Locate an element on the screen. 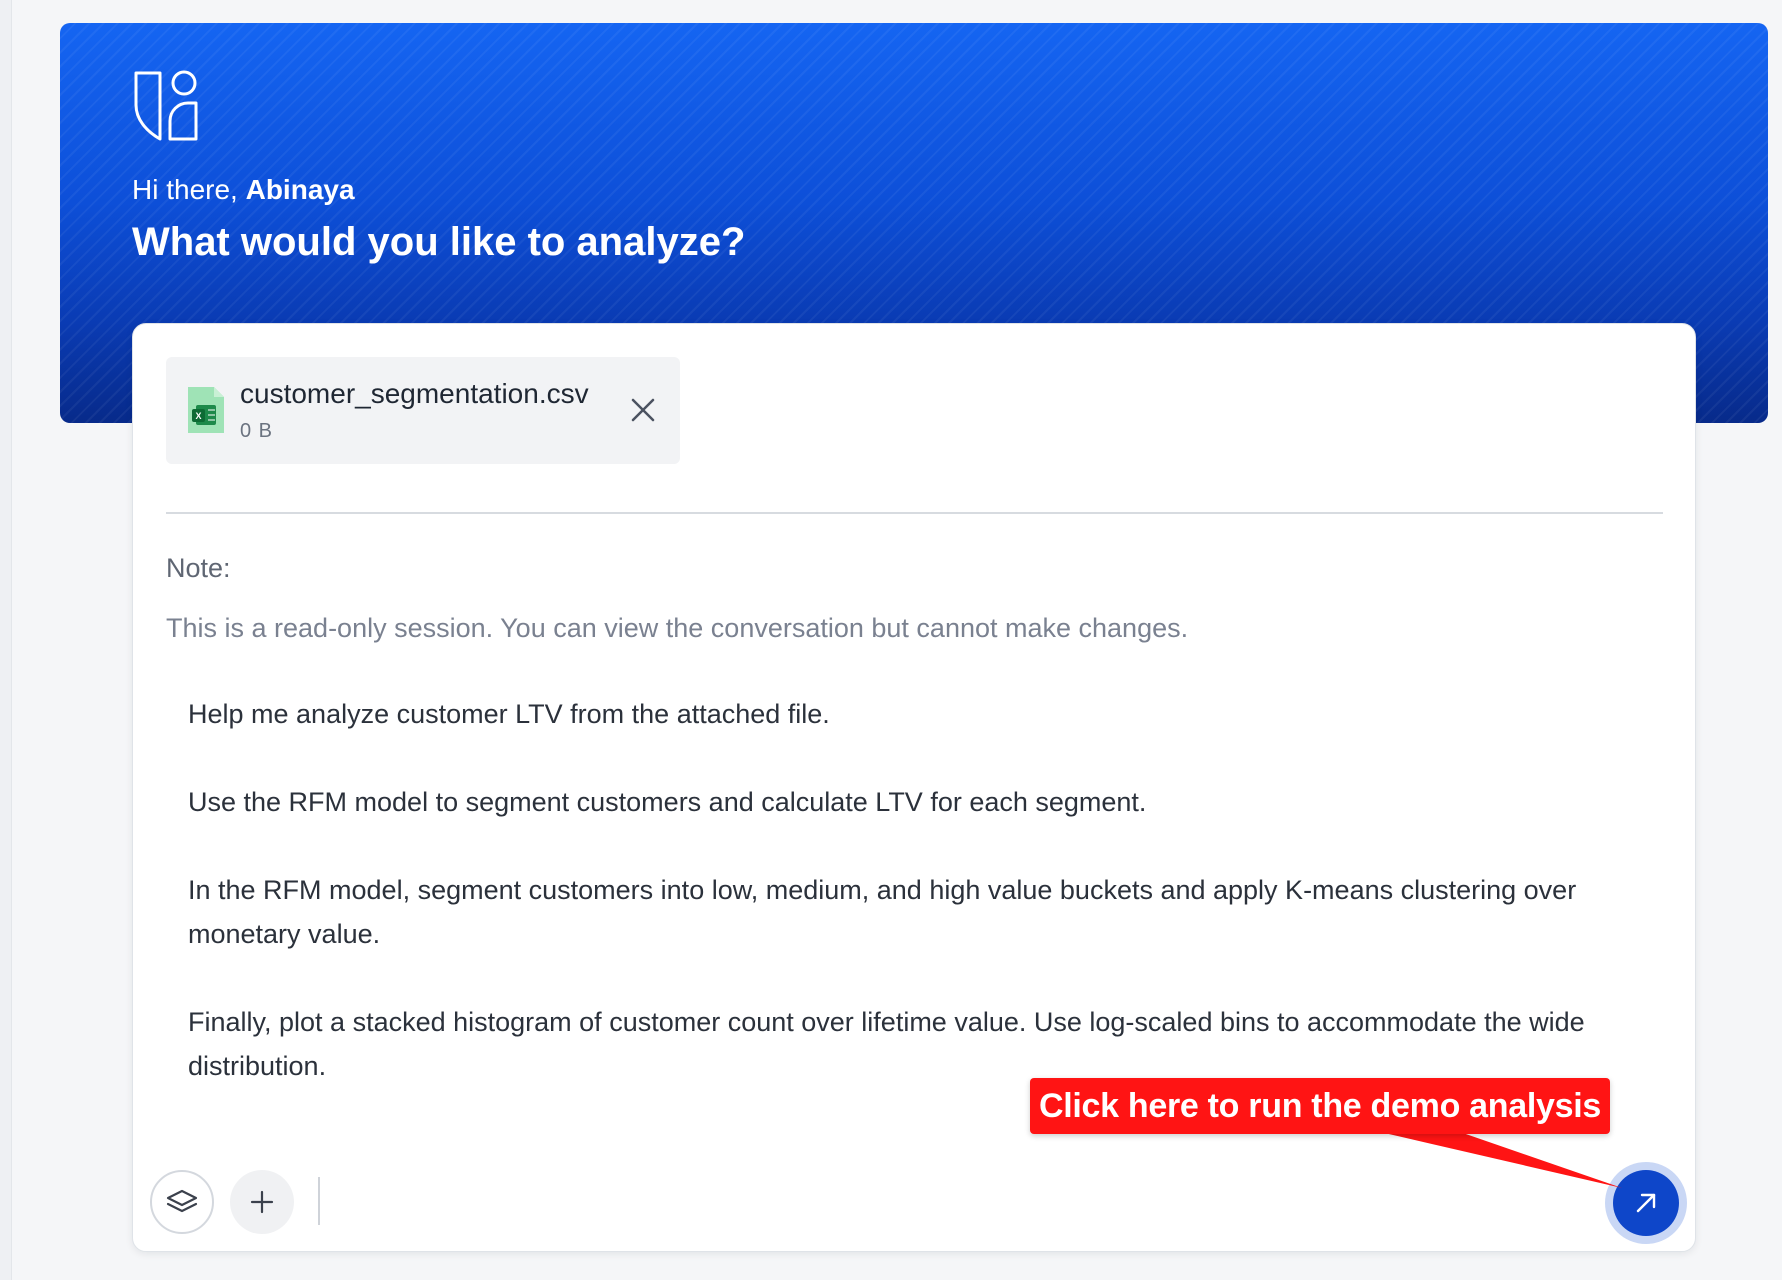 The width and height of the screenshot is (1782, 1280). arrow-up-right-icon is located at coordinates (1646, 1203).